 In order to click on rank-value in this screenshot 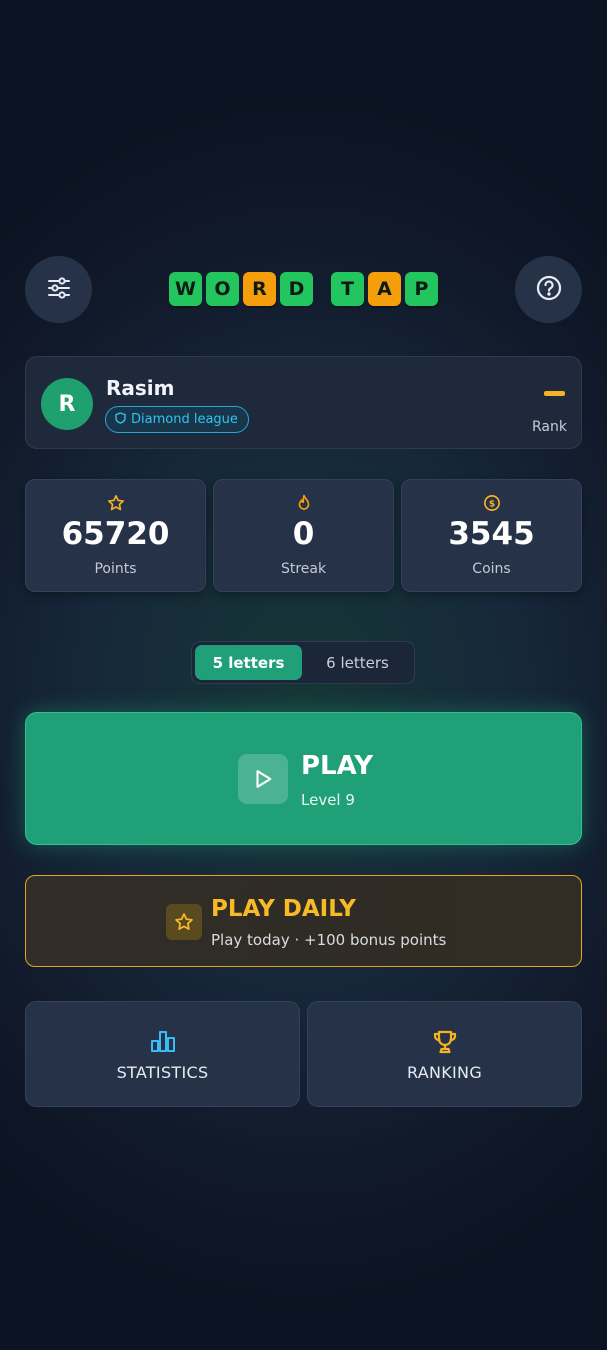, I will do `click(554, 393)`.